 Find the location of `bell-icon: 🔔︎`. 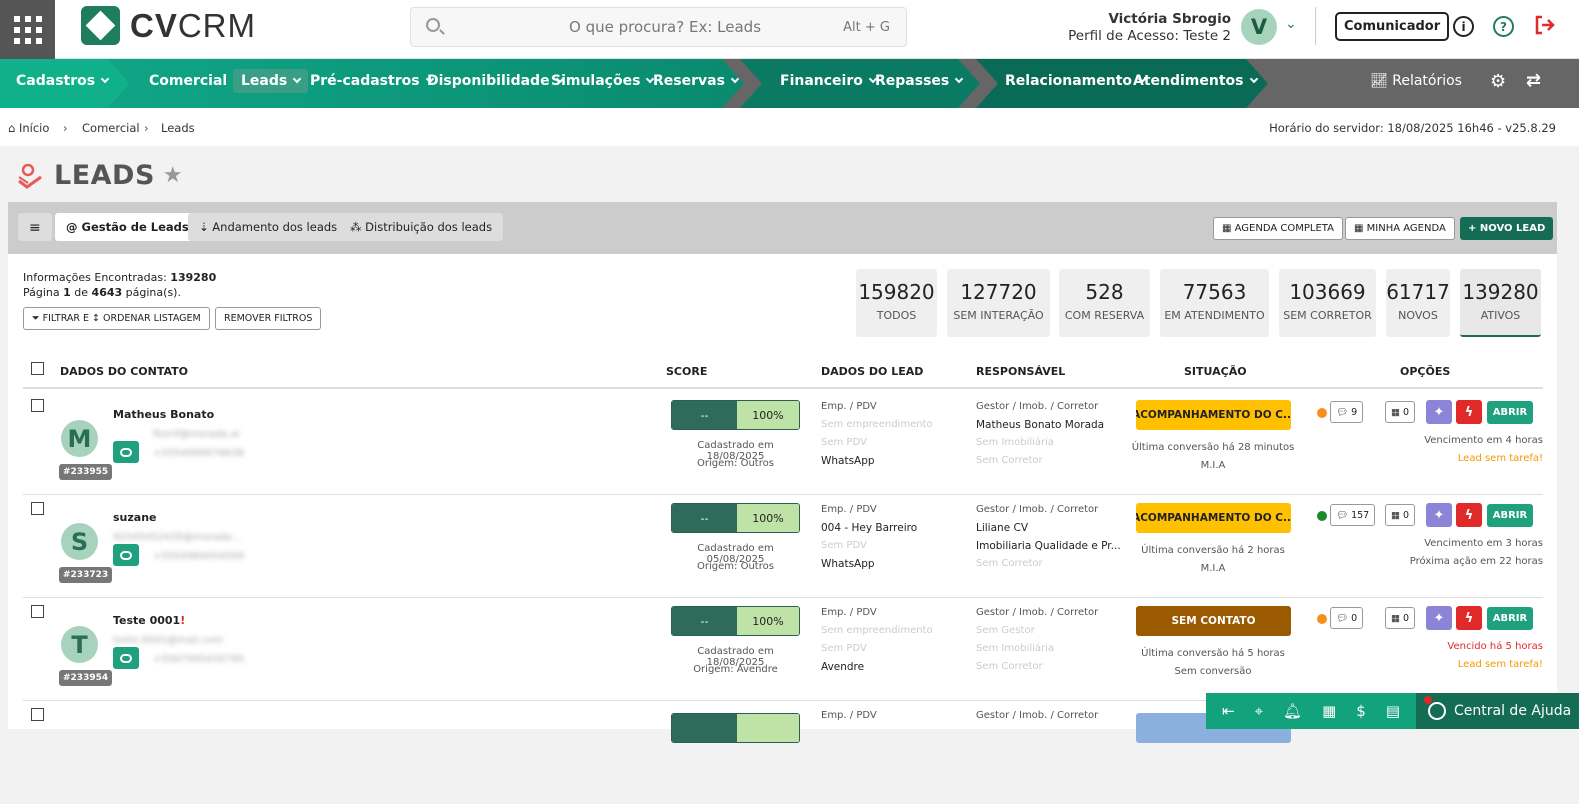

bell-icon: 🔔︎ is located at coordinates (1292, 711).